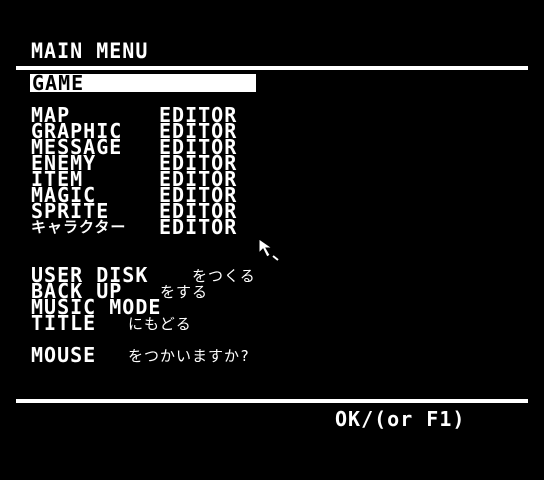 The width and height of the screenshot is (544, 480). Describe the element at coordinates (184, 292) in the screenshot. I see `utility-note: をする` at that location.